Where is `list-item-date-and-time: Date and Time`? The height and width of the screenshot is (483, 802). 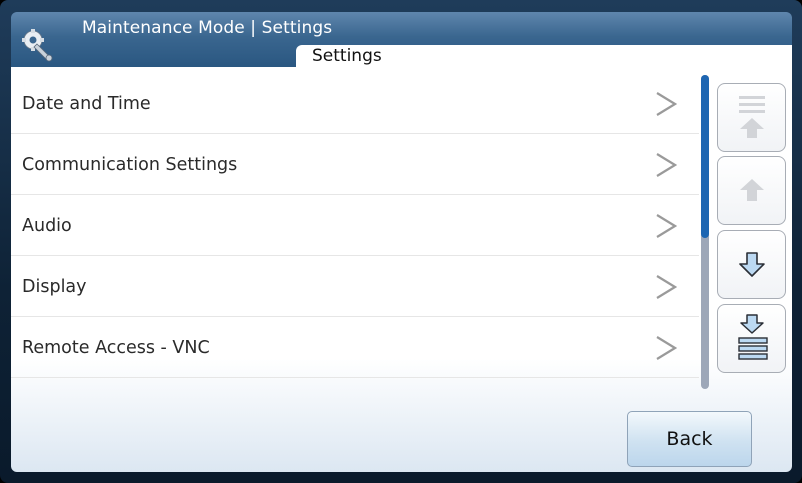
list-item-date-and-time: Date and Time is located at coordinates (355, 103).